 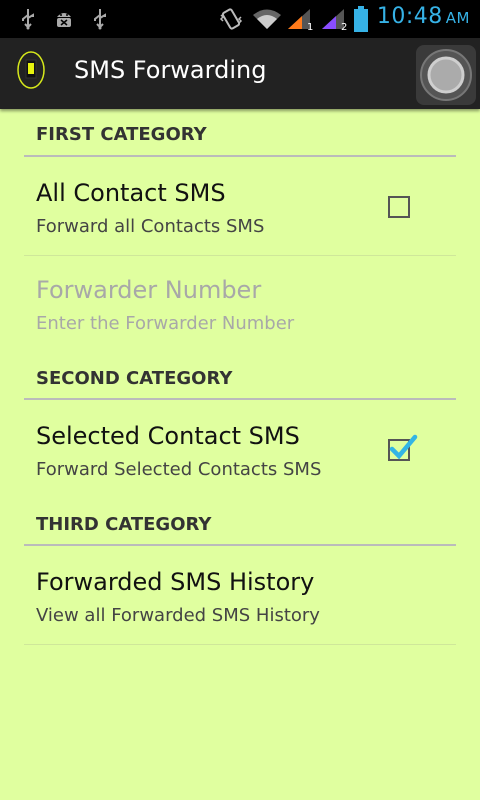 What do you see at coordinates (457, 18) in the screenshot?
I see `clock-ampm: AM` at bounding box center [457, 18].